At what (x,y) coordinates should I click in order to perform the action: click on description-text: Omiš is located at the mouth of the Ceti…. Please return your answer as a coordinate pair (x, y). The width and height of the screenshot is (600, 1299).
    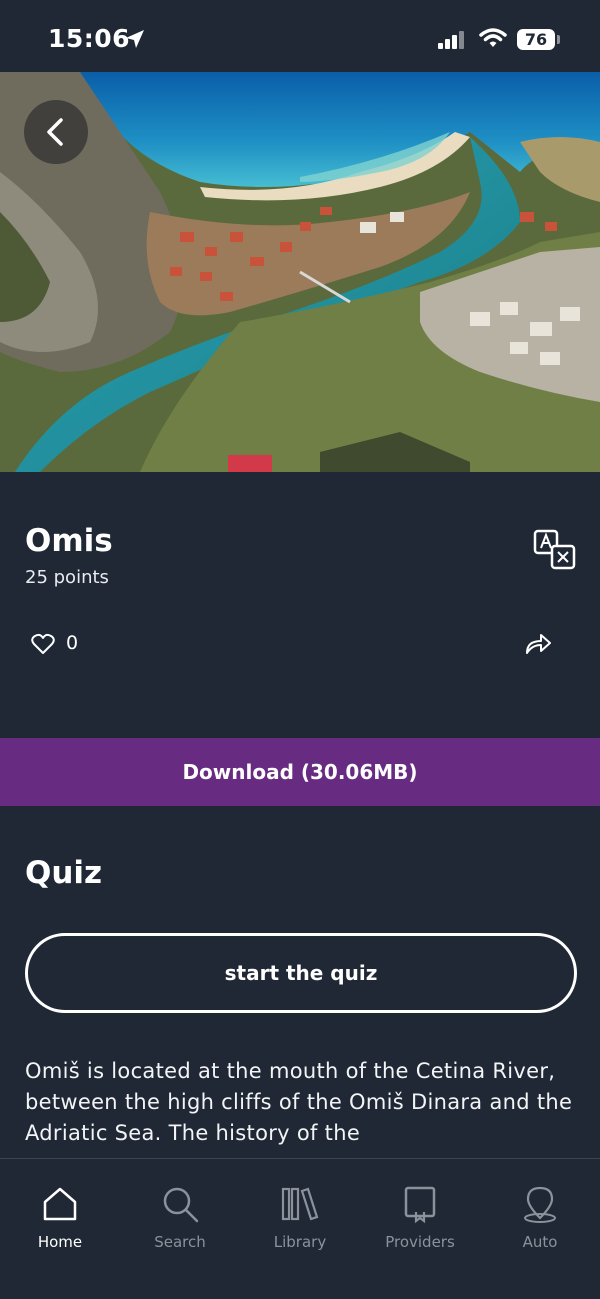
    Looking at the image, I should click on (299, 1102).